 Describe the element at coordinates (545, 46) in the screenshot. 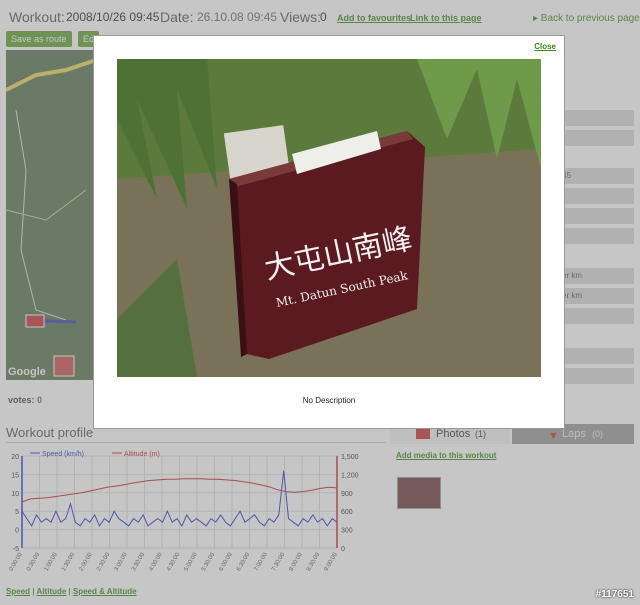

I see `close-button: Close` at that location.